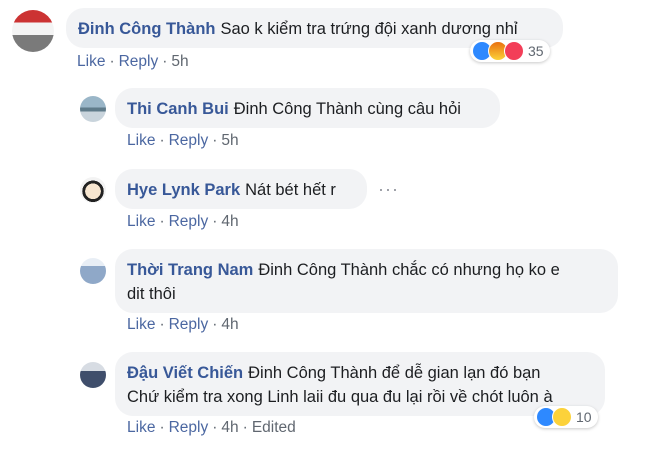 The height and width of the screenshot is (449, 650). What do you see at coordinates (514, 51) in the screenshot?
I see `love-reaction-icon` at bounding box center [514, 51].